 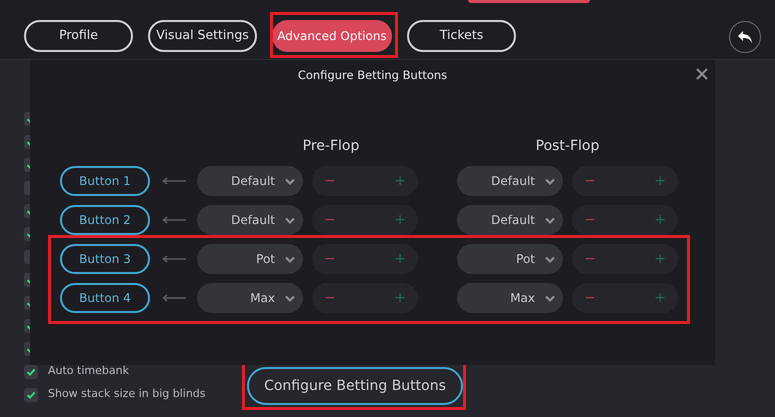 I want to click on tab: Profile, so click(x=78, y=36).